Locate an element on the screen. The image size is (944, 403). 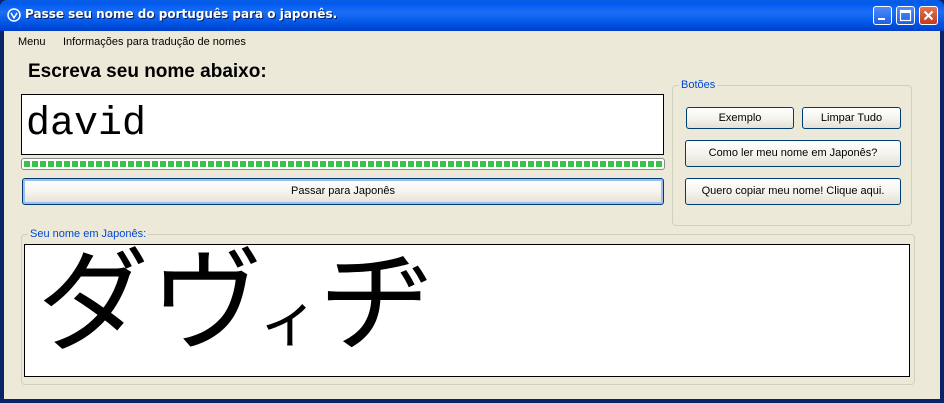
menu-item-info: Informações para tradução de nomes is located at coordinates (154, 42).